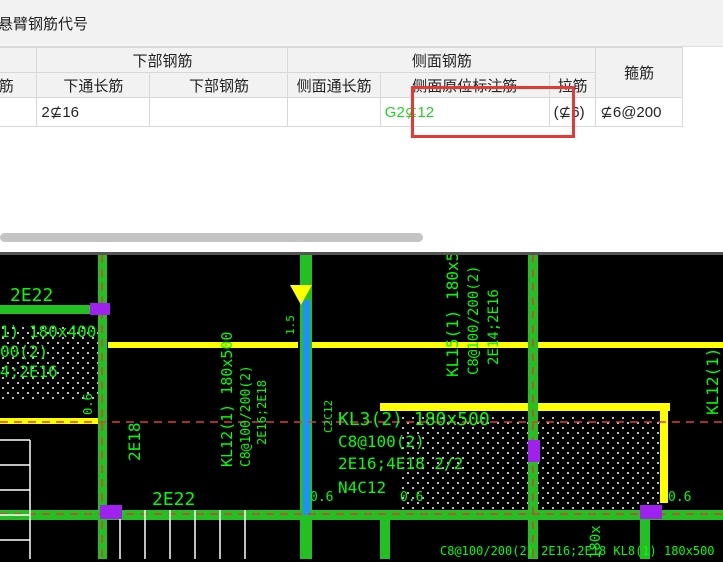 Image resolution: width=723 pixels, height=562 pixels. What do you see at coordinates (227, 399) in the screenshot?
I see `cad-label: KL12(1) 180x500` at bounding box center [227, 399].